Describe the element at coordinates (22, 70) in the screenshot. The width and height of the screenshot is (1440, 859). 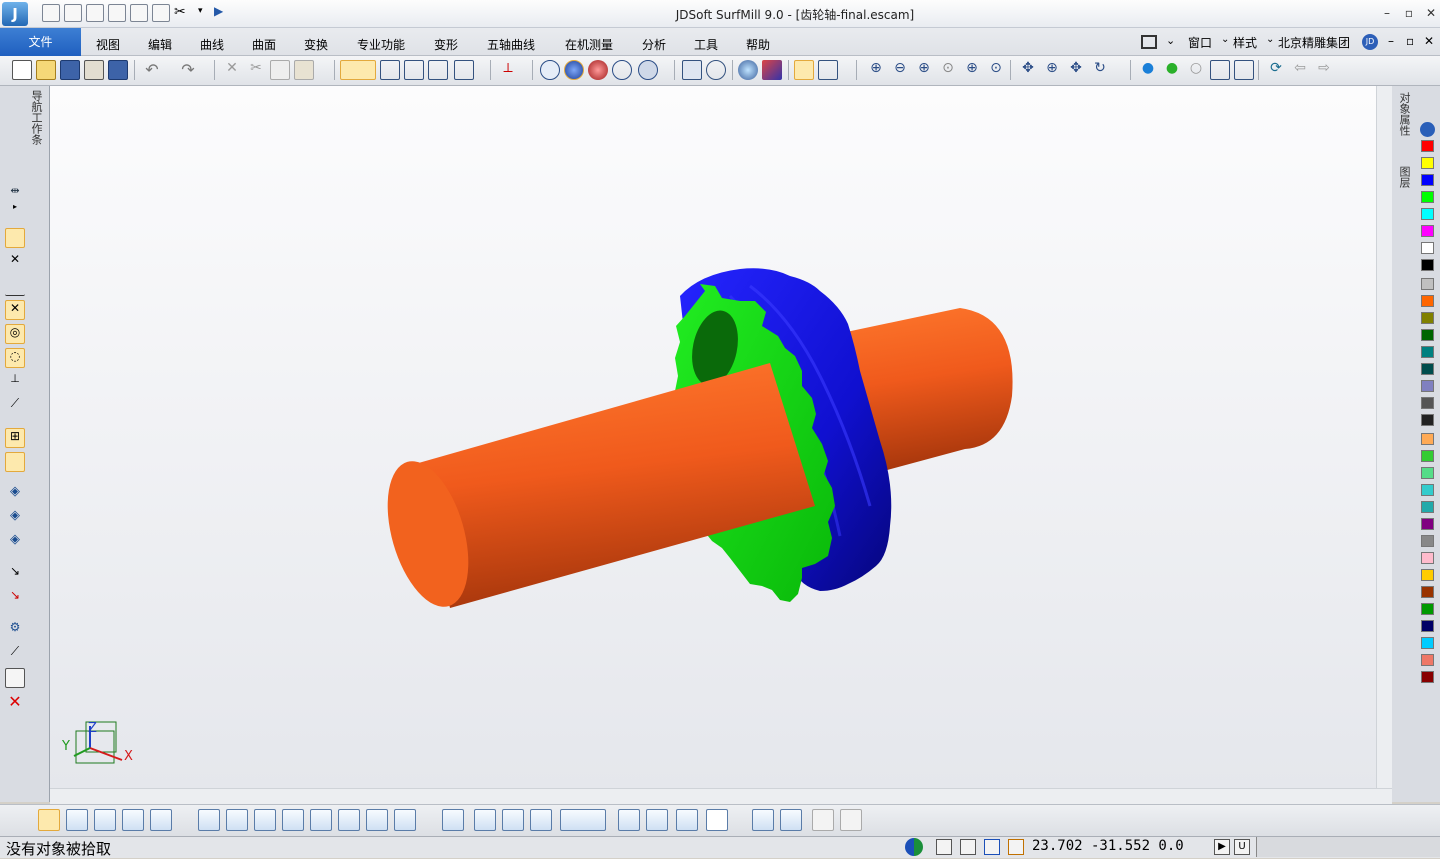
I see `new-icon` at that location.